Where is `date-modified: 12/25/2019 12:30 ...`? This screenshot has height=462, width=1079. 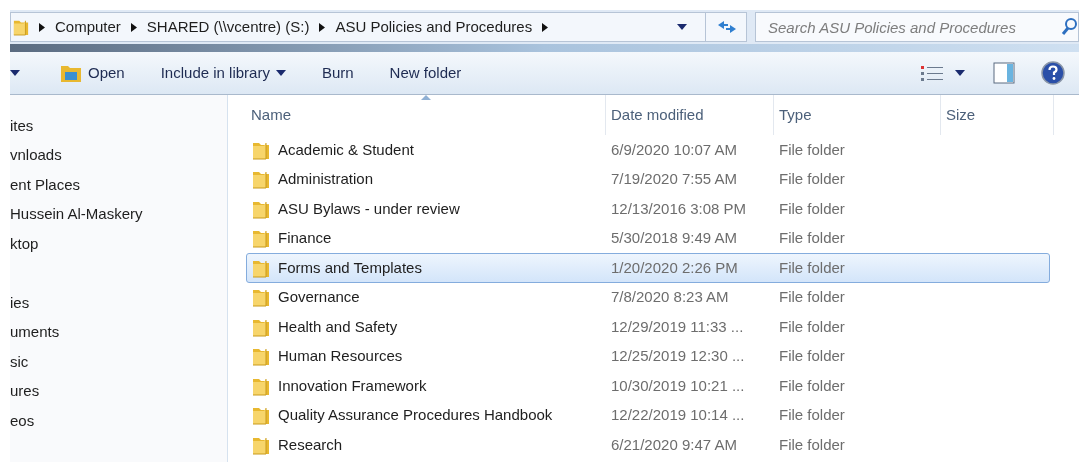 date-modified: 12/25/2019 12:30 ... is located at coordinates (678, 356).